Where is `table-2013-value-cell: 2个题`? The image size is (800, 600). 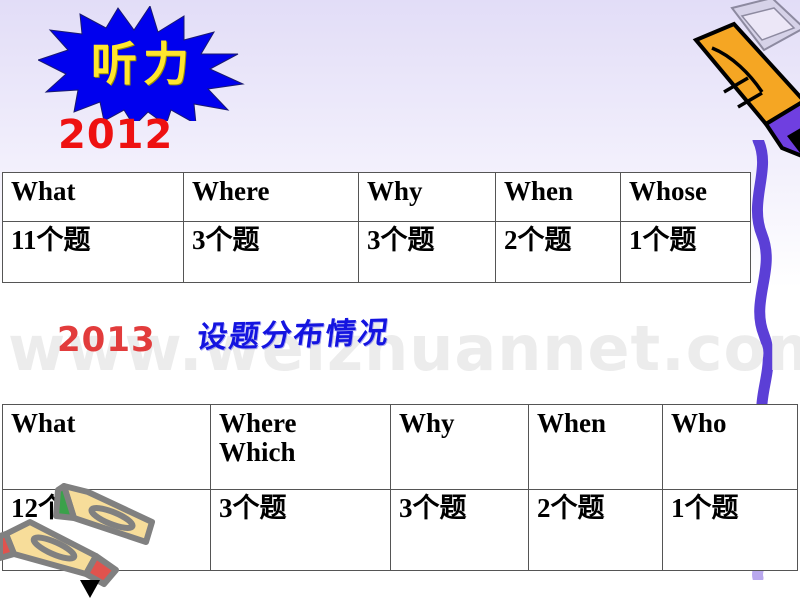 table-2013-value-cell: 2个题 is located at coordinates (595, 530).